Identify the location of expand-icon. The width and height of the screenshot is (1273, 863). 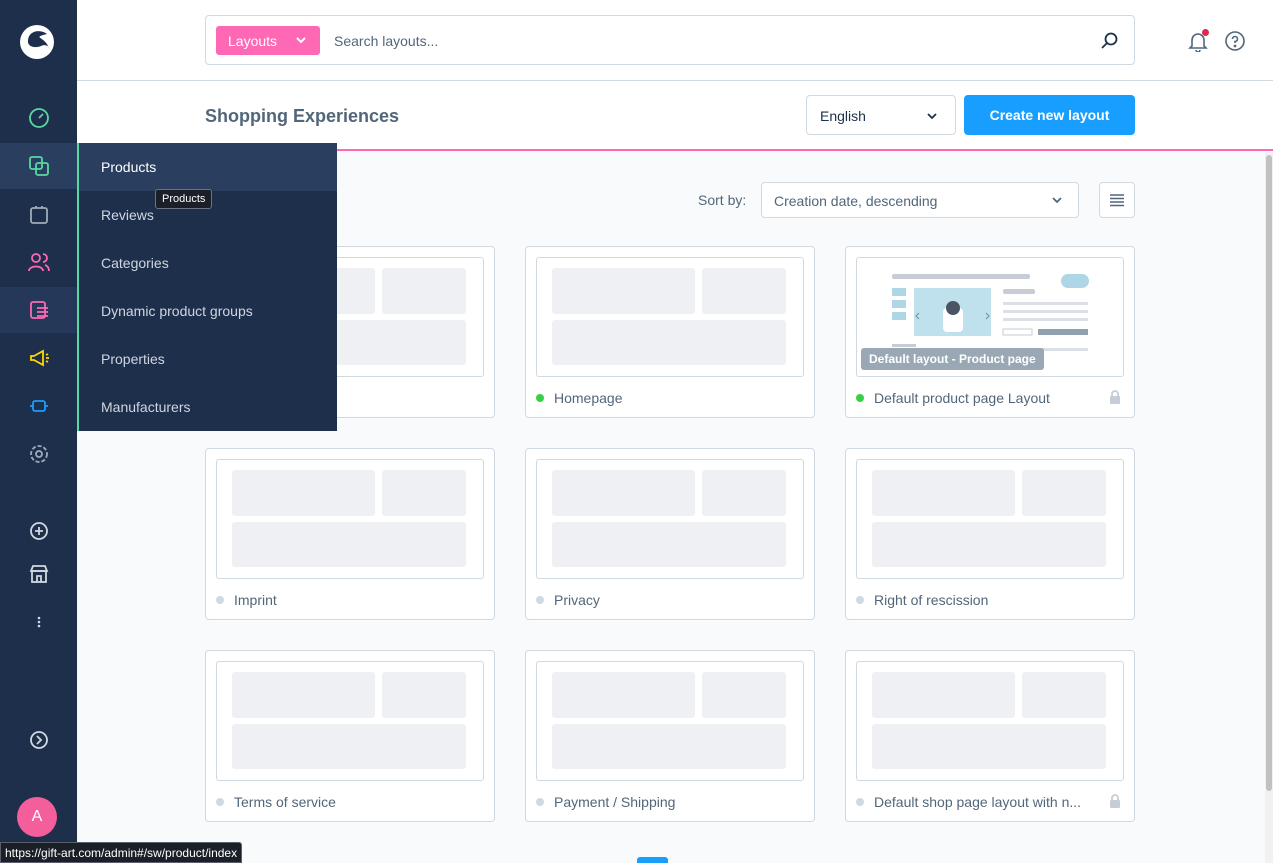
(38, 740).